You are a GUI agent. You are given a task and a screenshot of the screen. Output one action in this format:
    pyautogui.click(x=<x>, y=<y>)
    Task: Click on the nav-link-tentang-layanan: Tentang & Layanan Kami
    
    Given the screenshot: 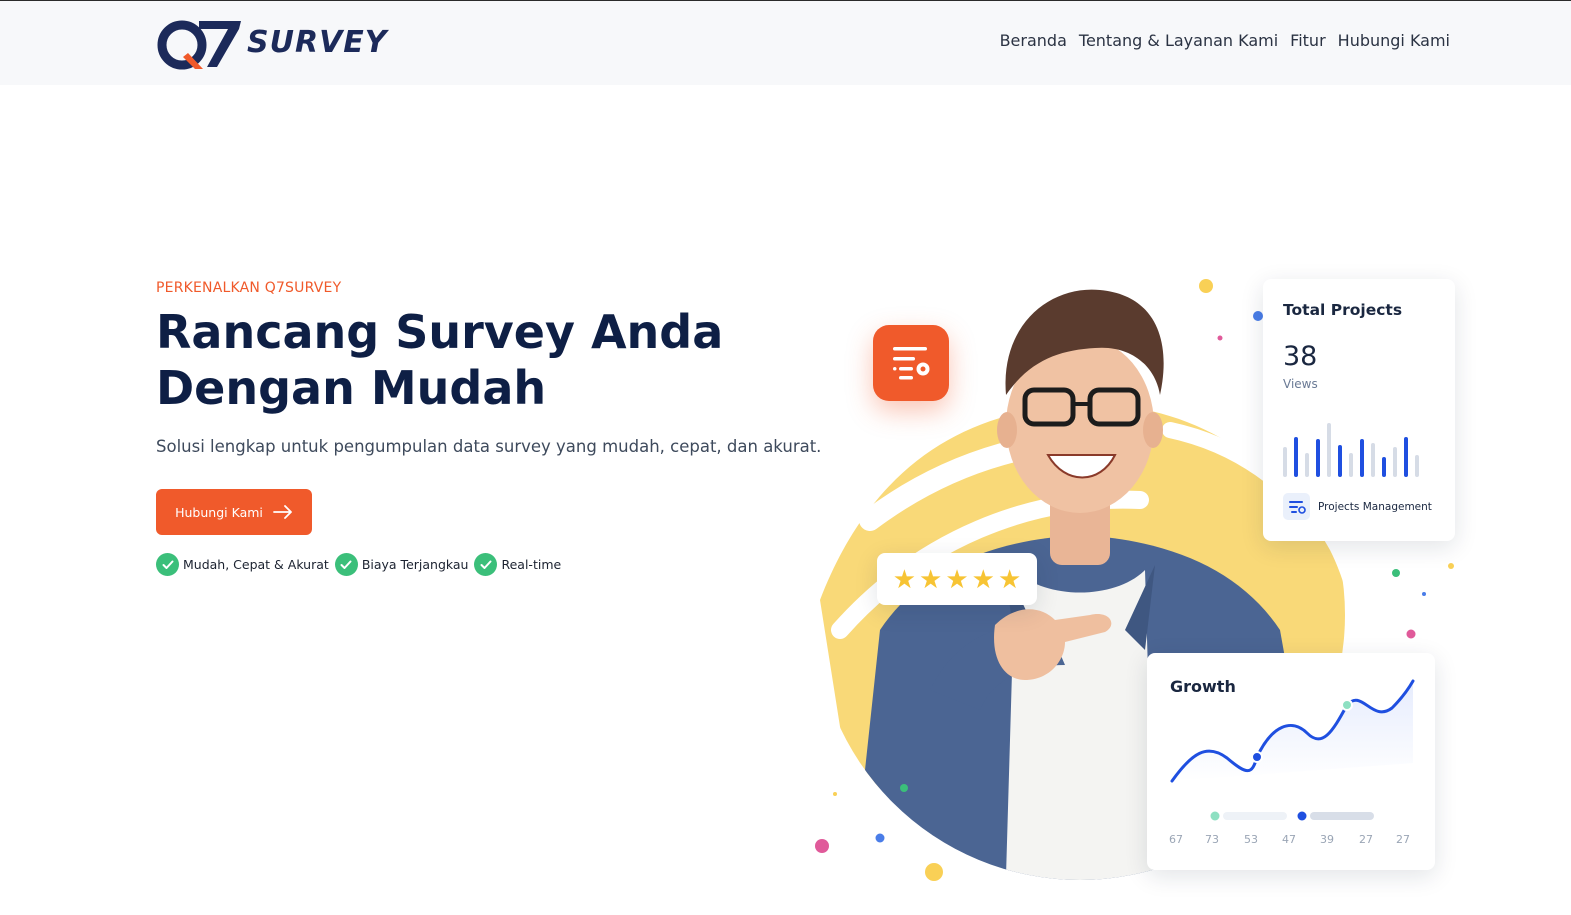 What is the action you would take?
    pyautogui.click(x=1178, y=40)
    